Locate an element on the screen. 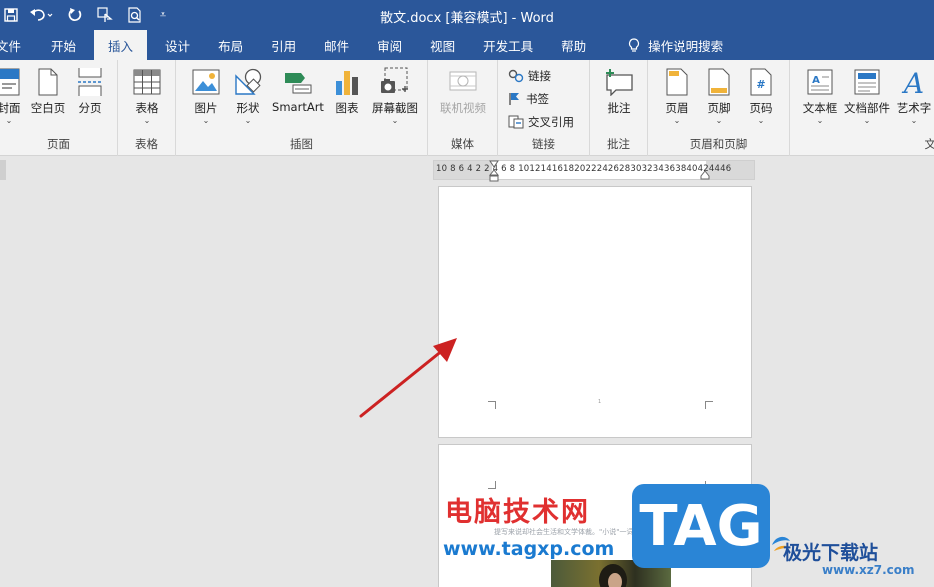 This screenshot has width=934, height=587. page-number-icon: # is located at coordinates (761, 82).